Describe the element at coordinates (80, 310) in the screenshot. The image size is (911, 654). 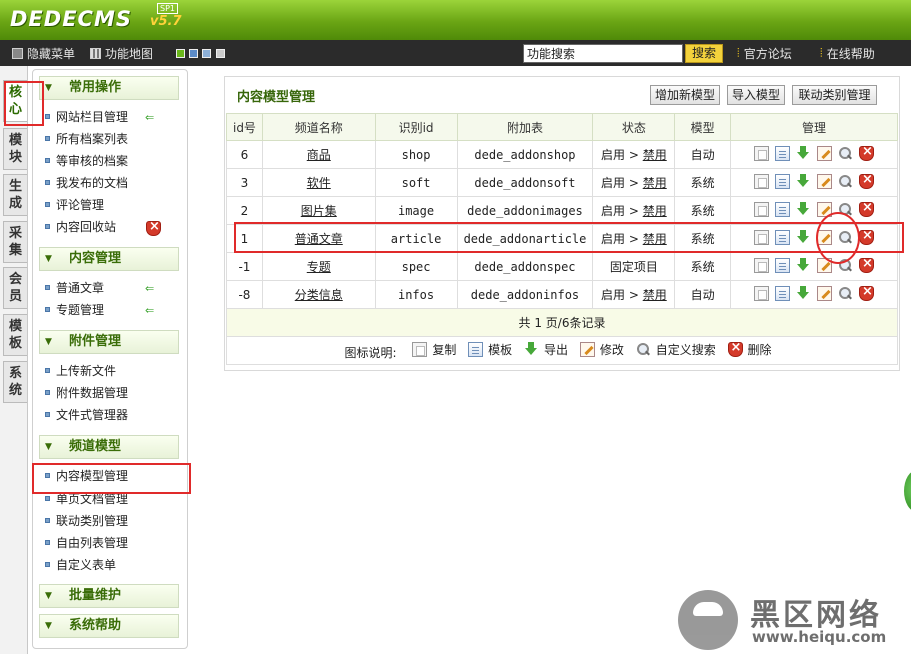
I see `menu-item-label: 专题管理` at that location.